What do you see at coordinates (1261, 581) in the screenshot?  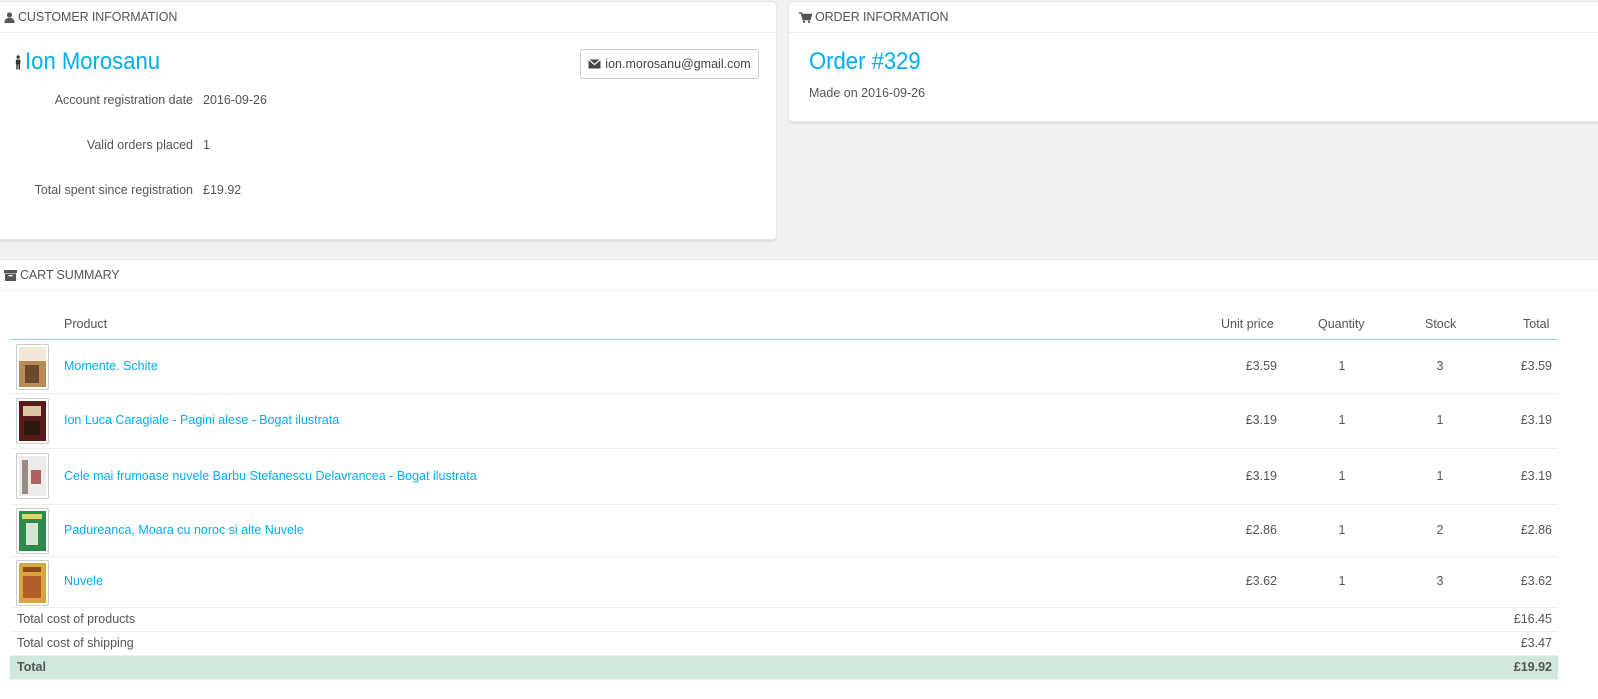 I see `unit-price-cell: £3.62` at bounding box center [1261, 581].